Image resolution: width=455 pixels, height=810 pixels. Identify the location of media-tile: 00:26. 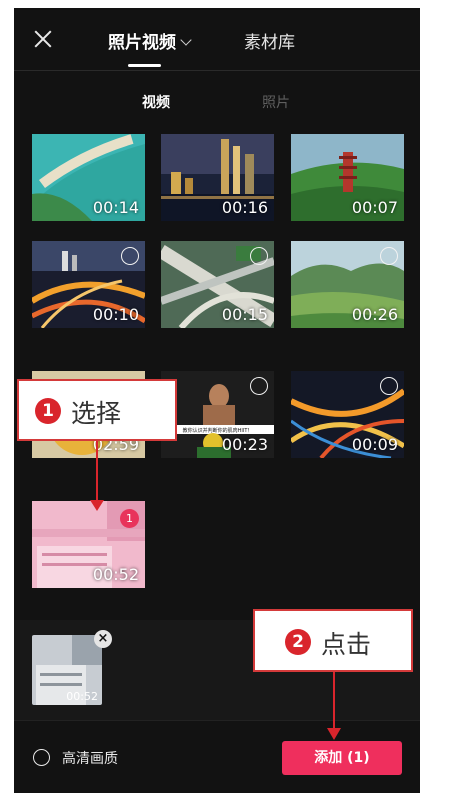
(347, 284).